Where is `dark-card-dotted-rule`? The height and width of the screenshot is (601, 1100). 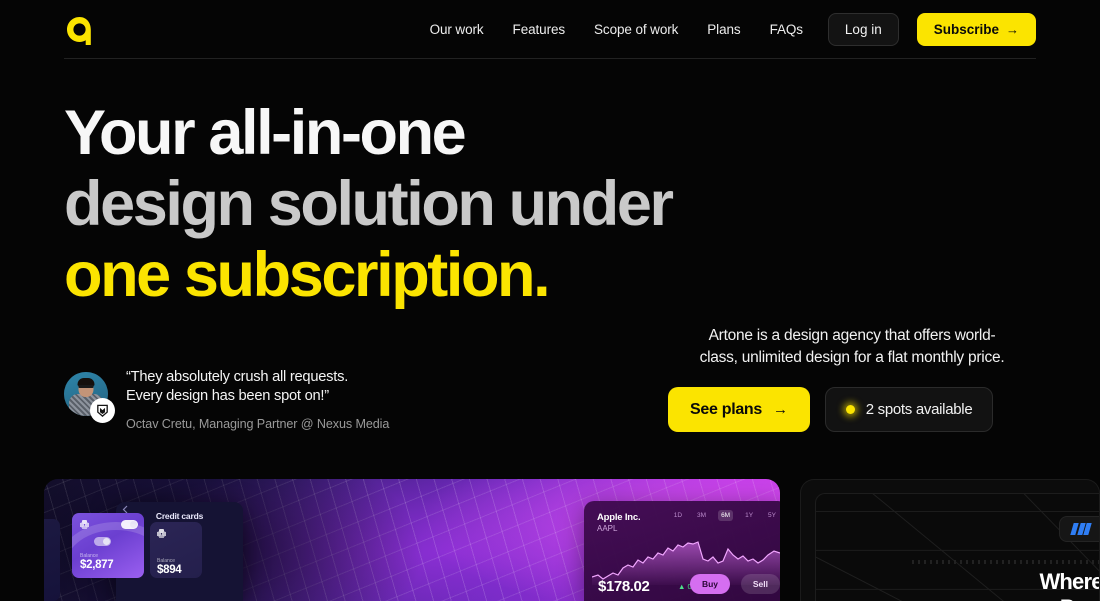 dark-card-dotted-rule is located at coordinates (1005, 562).